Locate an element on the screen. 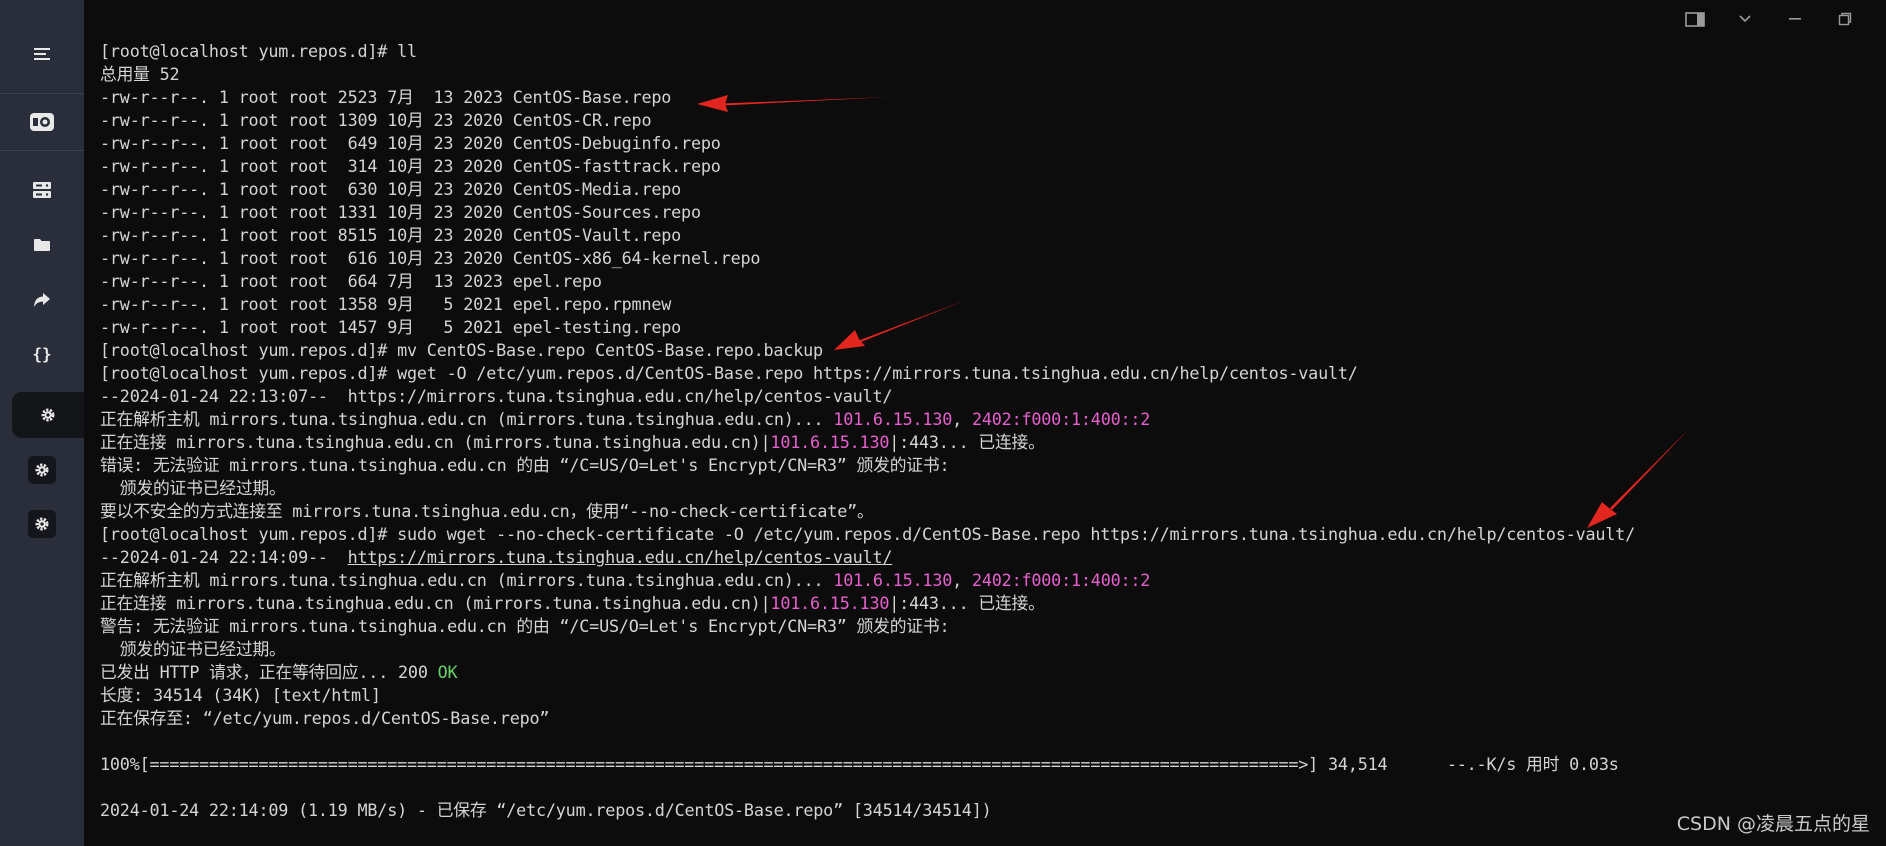 Image resolution: width=1886 pixels, height=846 pixels. terminal-line: [root@localhost yum.repos.d]# ll is located at coordinates (258, 51).